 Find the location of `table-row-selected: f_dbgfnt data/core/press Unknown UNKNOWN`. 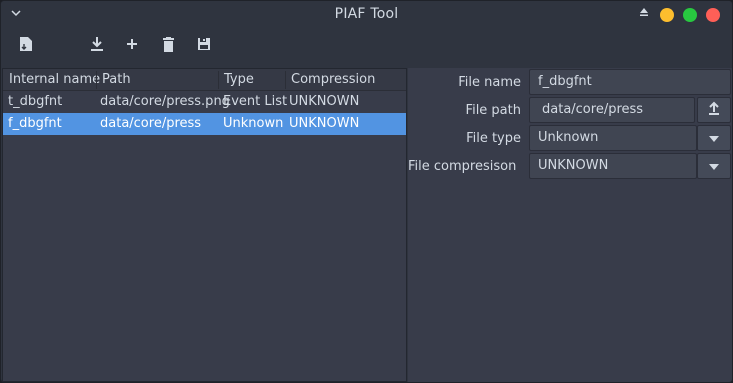

table-row-selected: f_dbgfnt data/core/press Unknown UNKNOWN is located at coordinates (204, 124).